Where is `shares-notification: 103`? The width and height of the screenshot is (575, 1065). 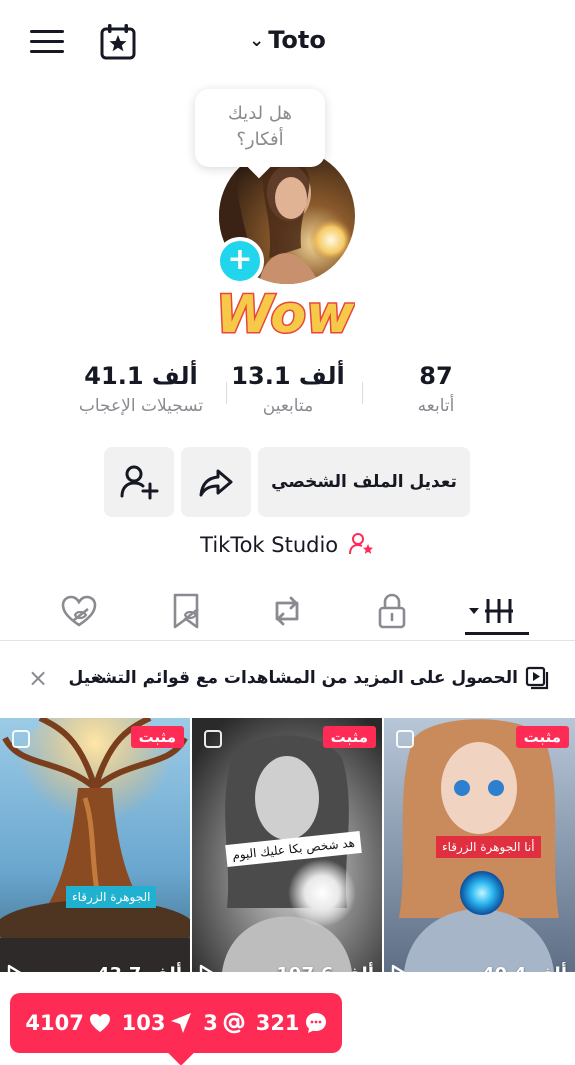
shares-notification: 103 is located at coordinates (157, 1023).